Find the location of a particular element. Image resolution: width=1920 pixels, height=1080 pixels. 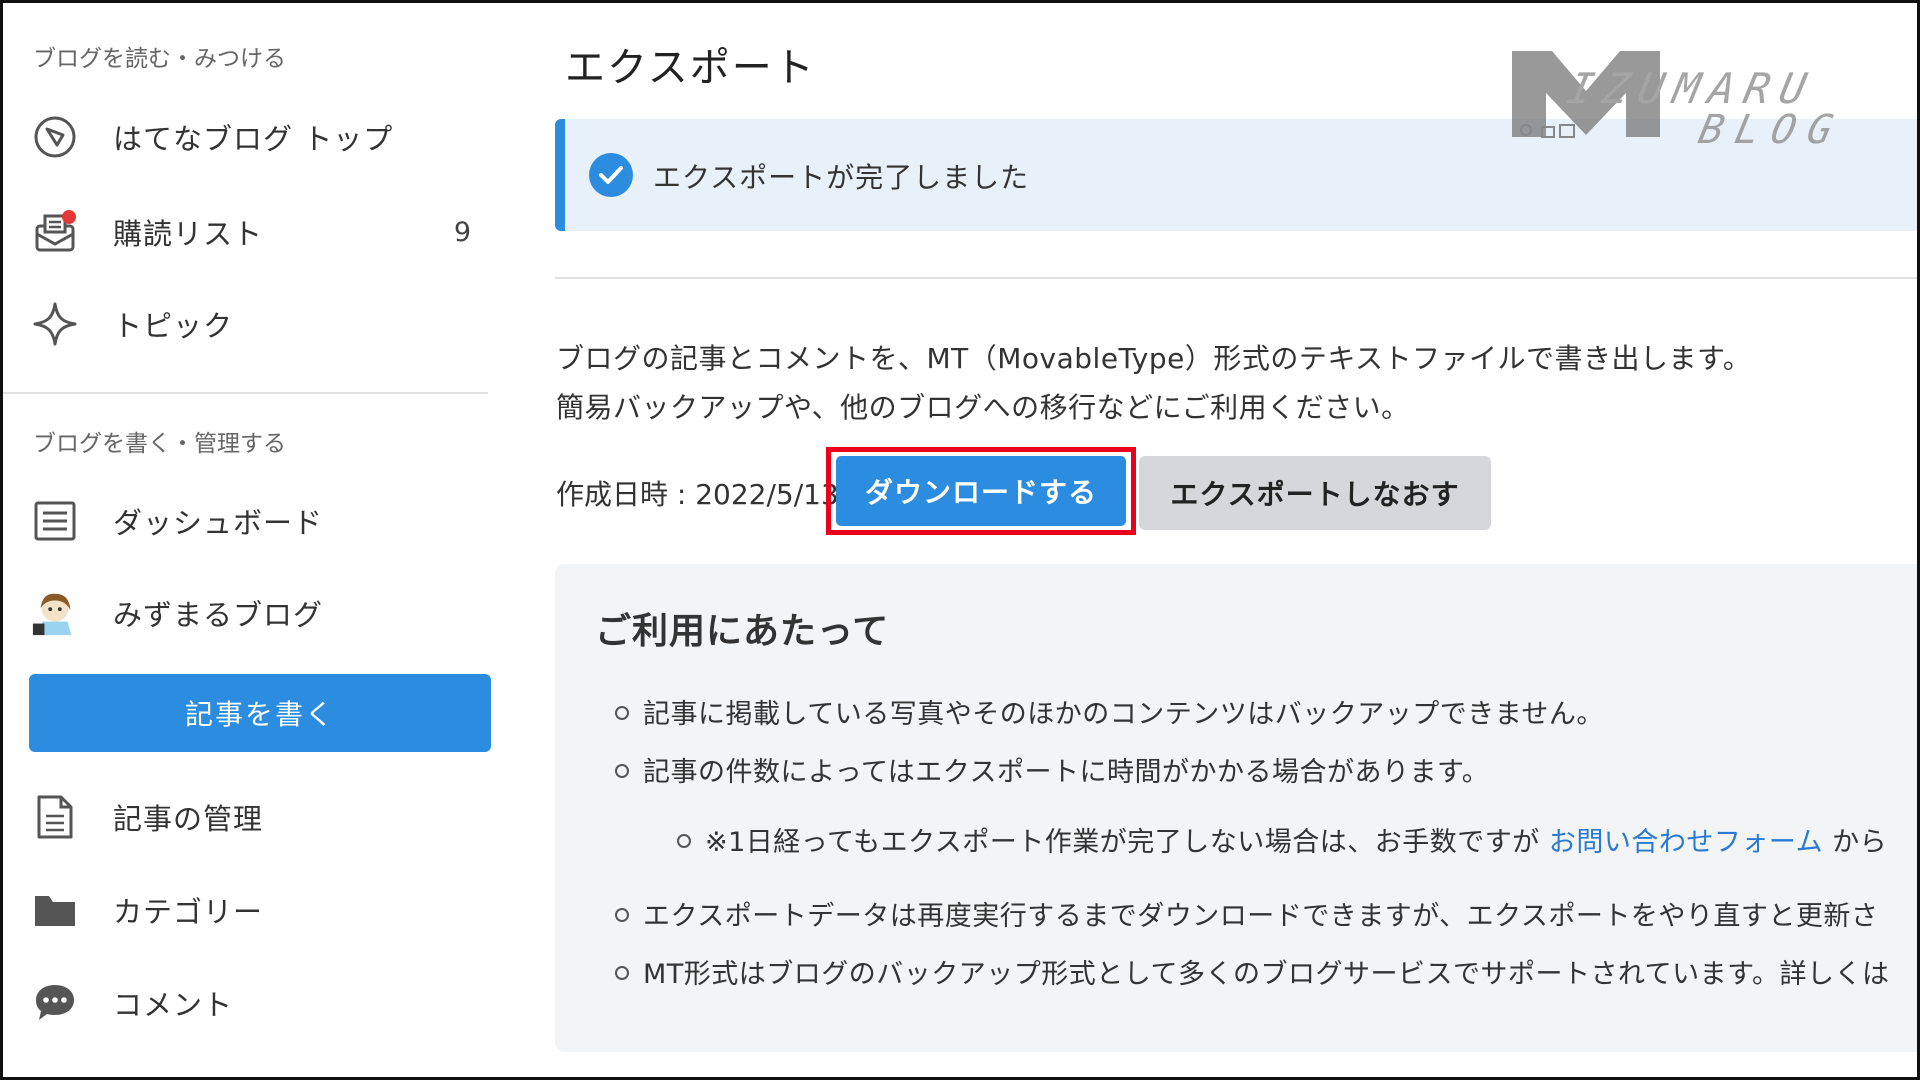

page-title: エクスポート is located at coordinates (690, 68).